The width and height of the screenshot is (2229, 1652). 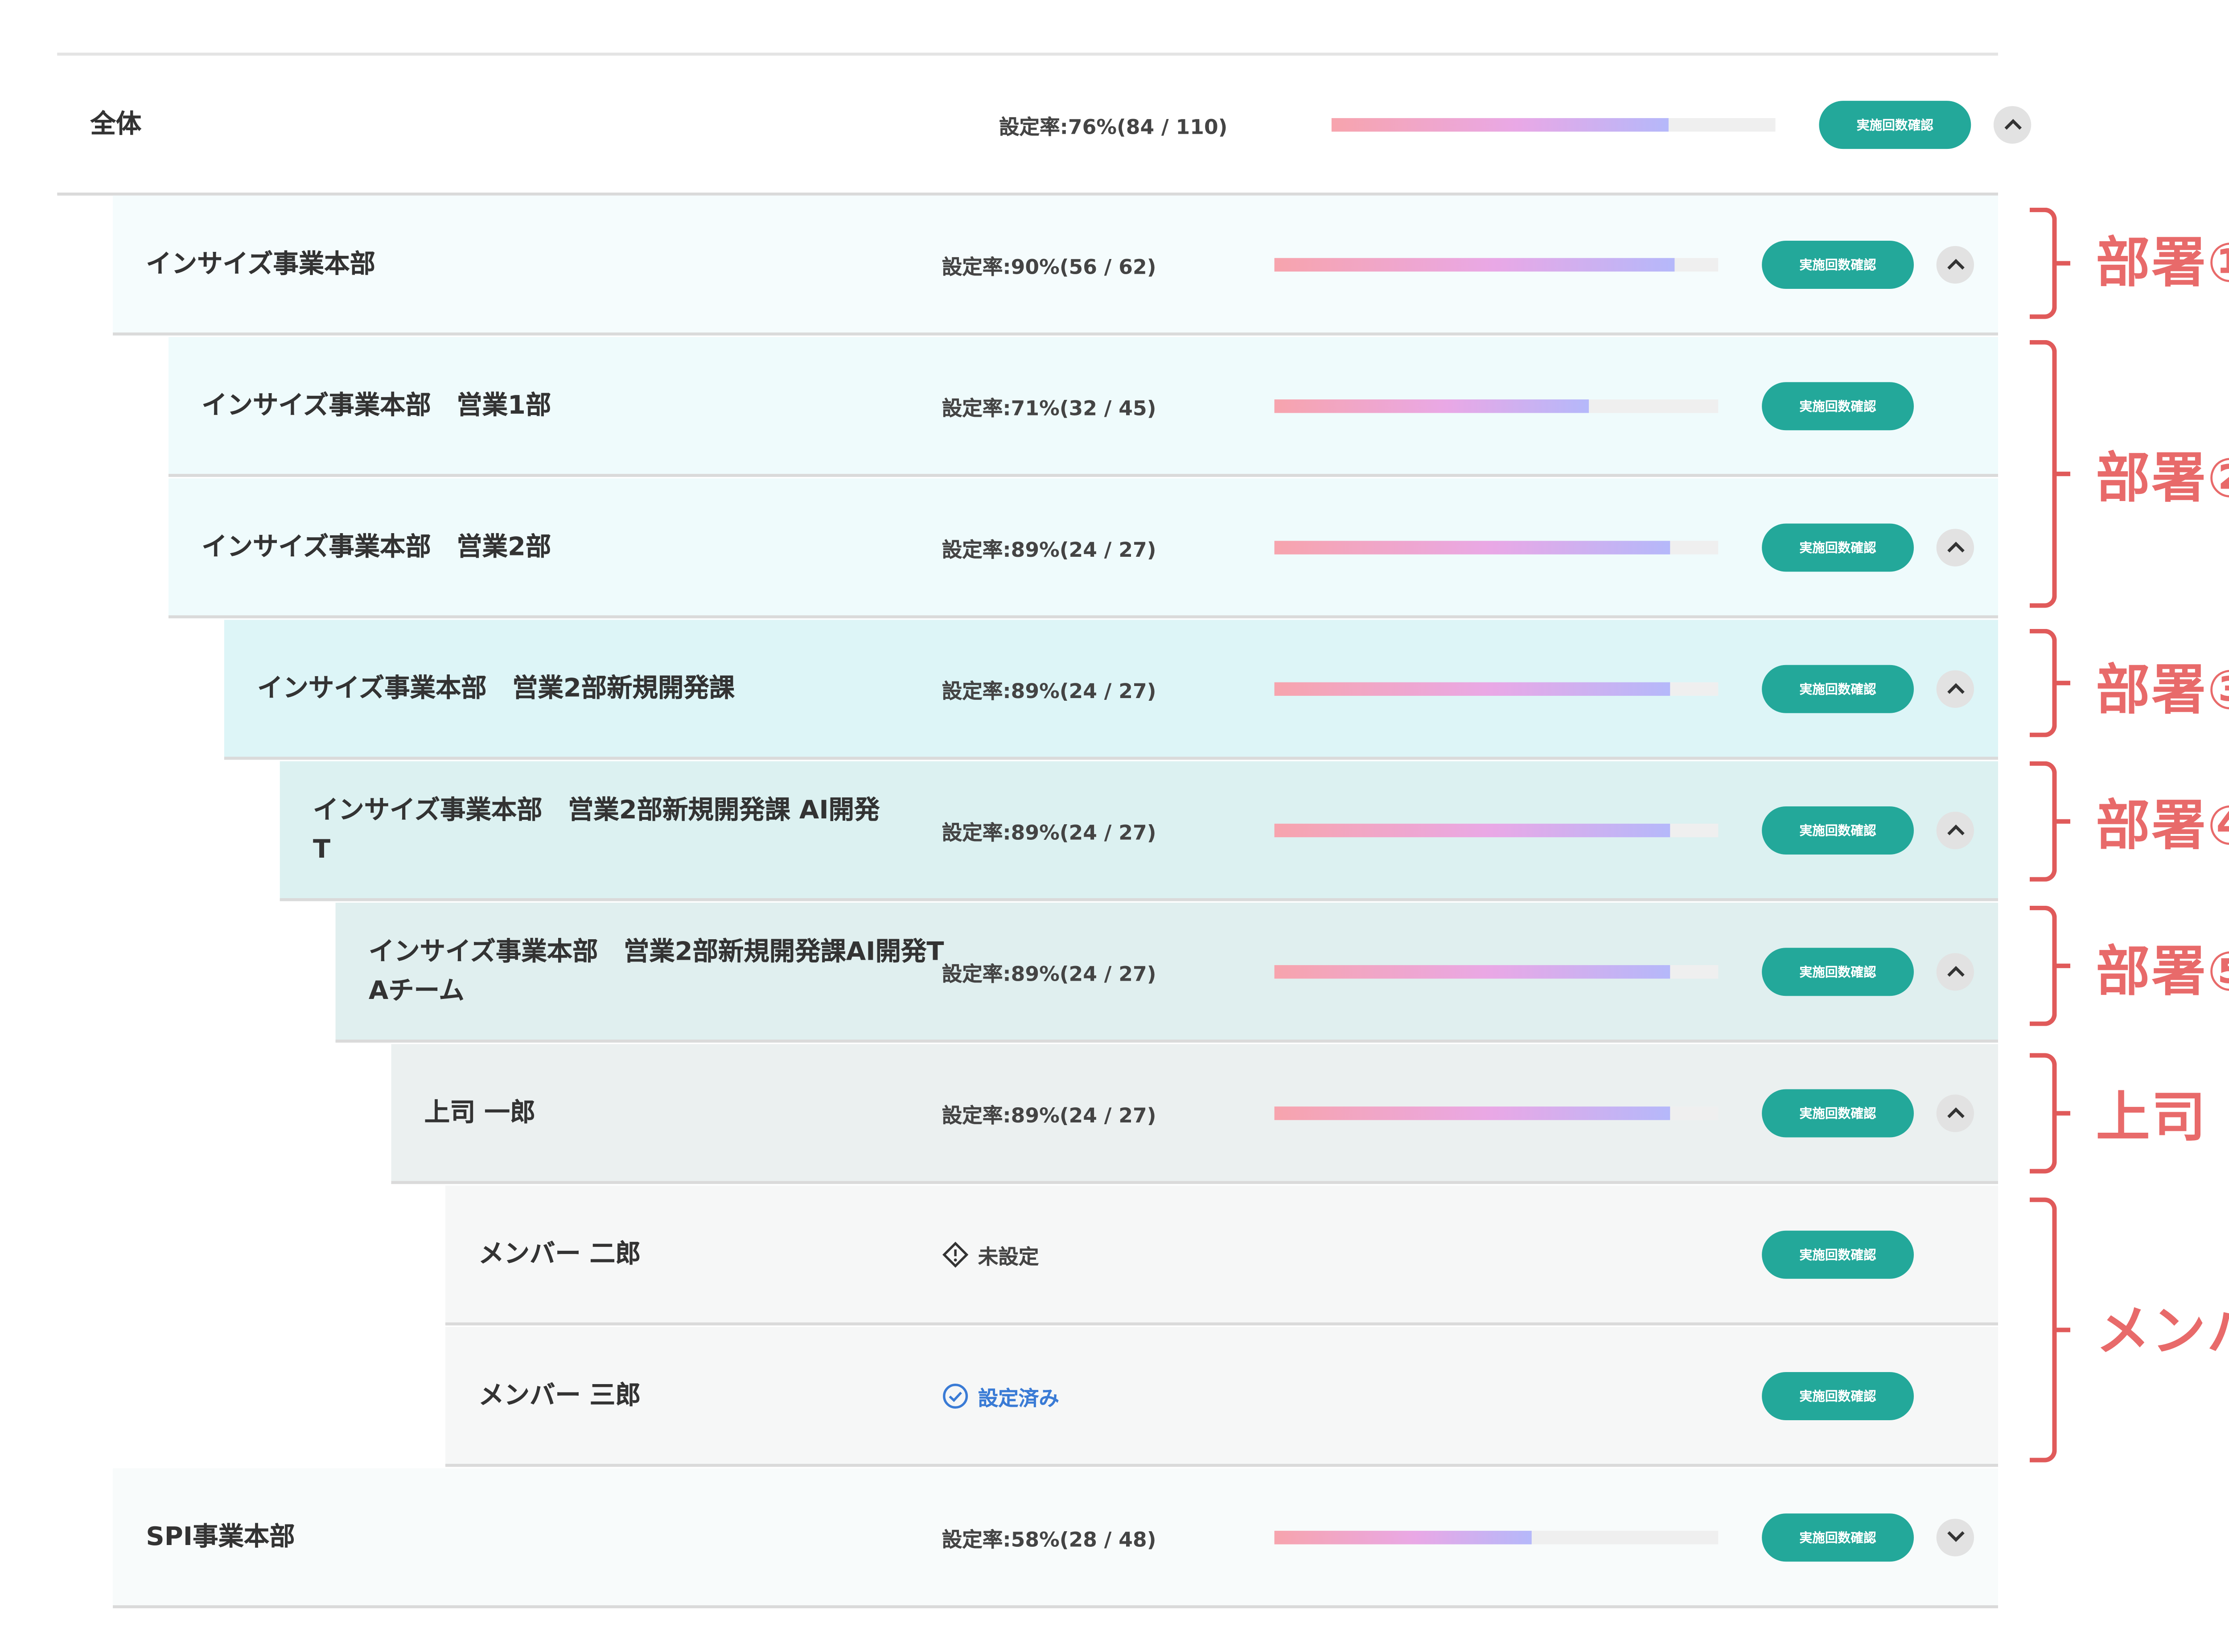 What do you see at coordinates (656, 971) in the screenshot?
I see `org-name: インサイズ事業本部 営業2部新規開発課AI開発T Aチーム` at bounding box center [656, 971].